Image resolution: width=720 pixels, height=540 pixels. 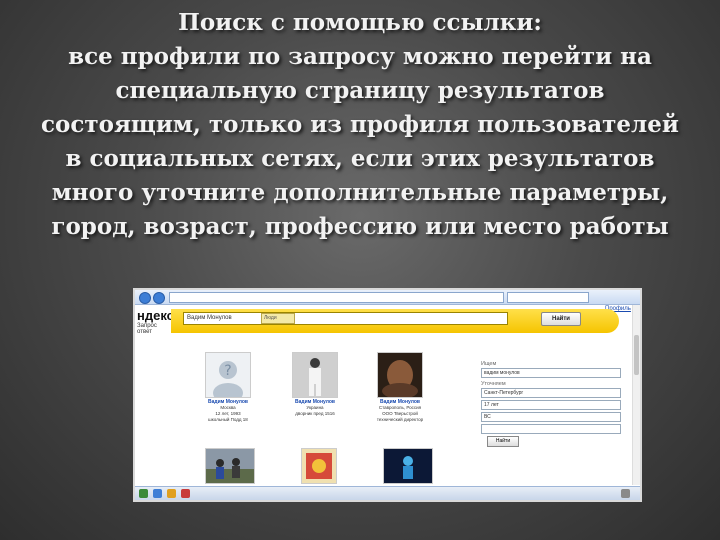 I want to click on search-scope-select: Люди, so click(x=278, y=318).